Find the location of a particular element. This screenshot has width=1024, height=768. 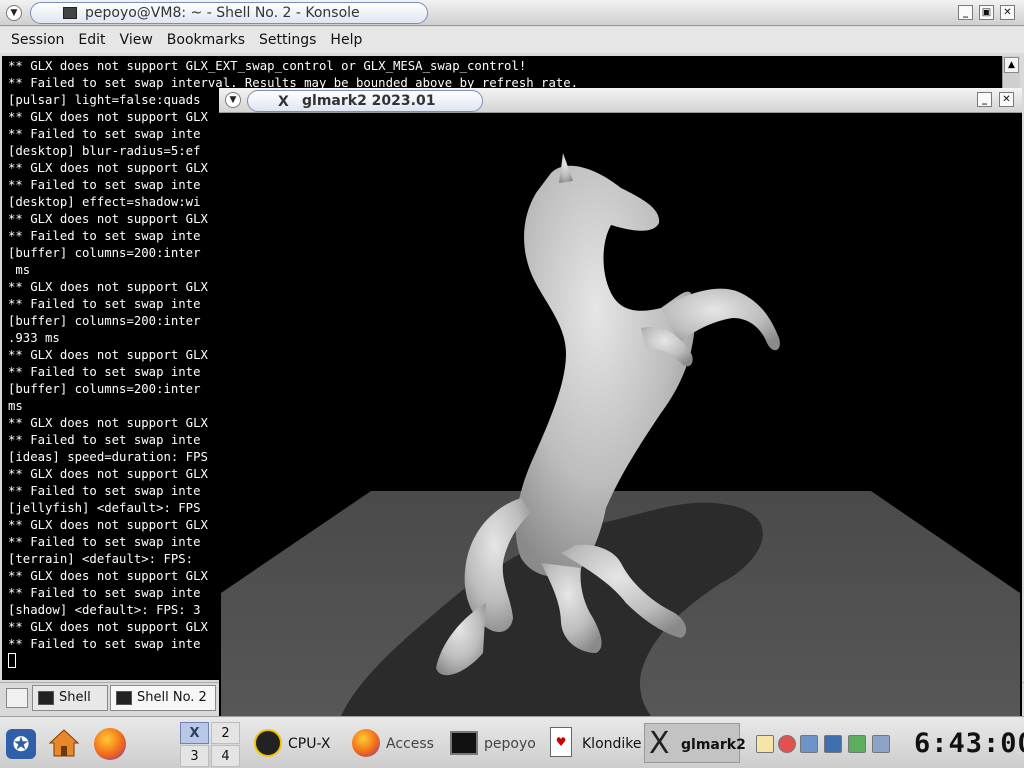

task-pepoyo: pepoyo is located at coordinates (496, 743).